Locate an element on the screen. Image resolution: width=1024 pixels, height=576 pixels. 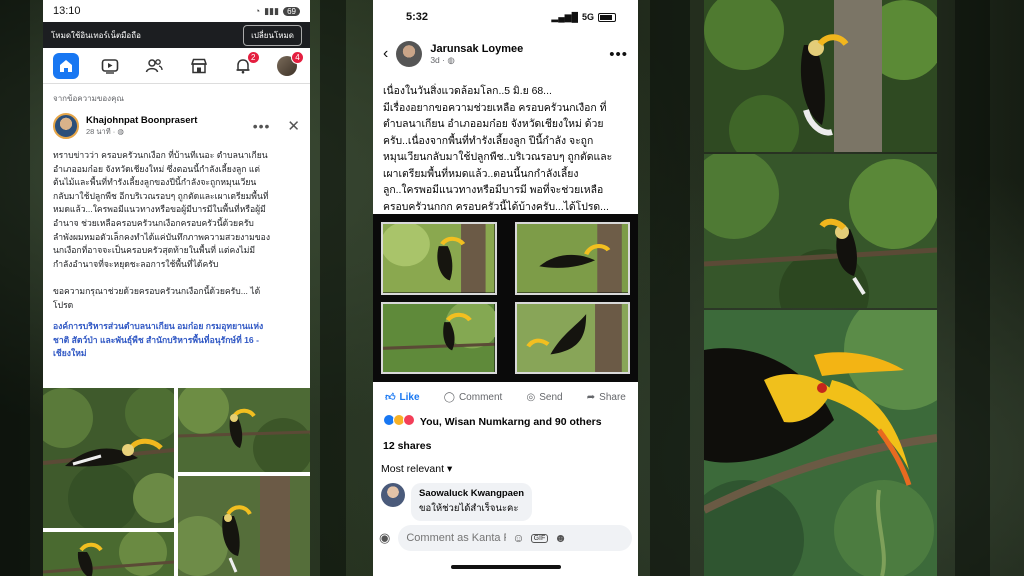
post-actions: 👍︎ Like ◯ Comment ◎ Send ➦ Share is located at coordinates (505, 397).